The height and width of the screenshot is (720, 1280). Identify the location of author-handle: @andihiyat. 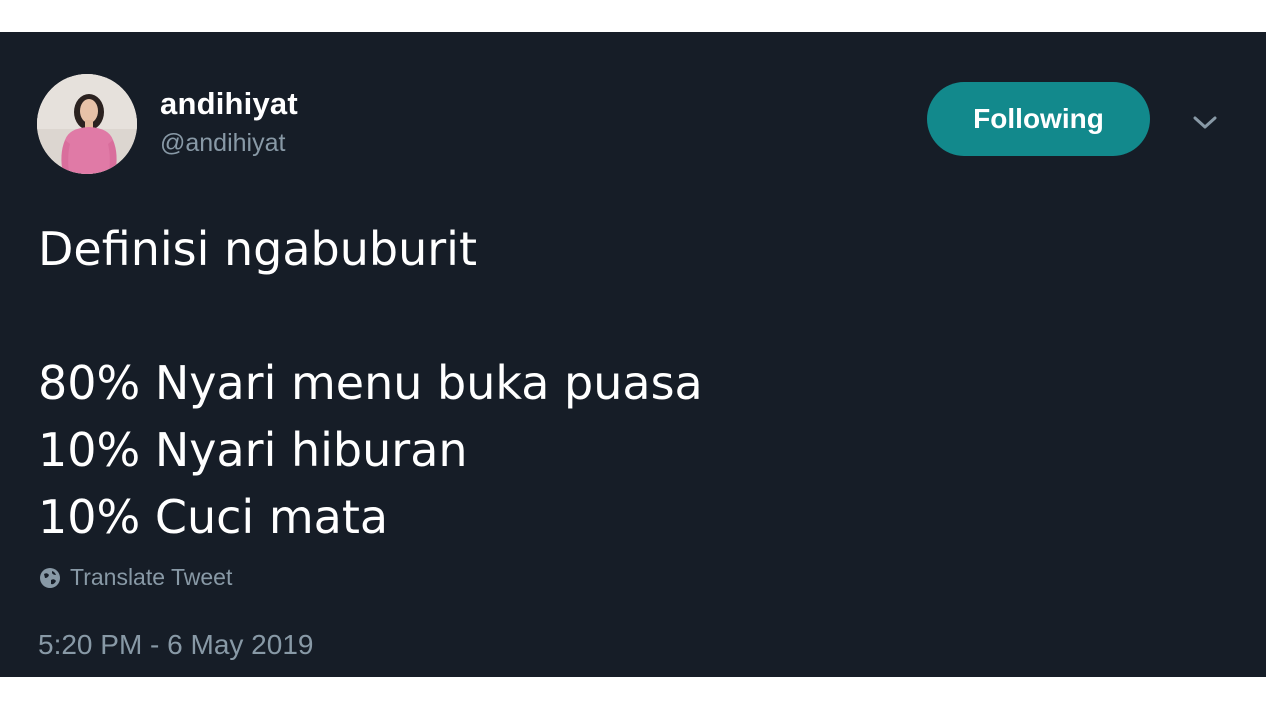
(222, 143).